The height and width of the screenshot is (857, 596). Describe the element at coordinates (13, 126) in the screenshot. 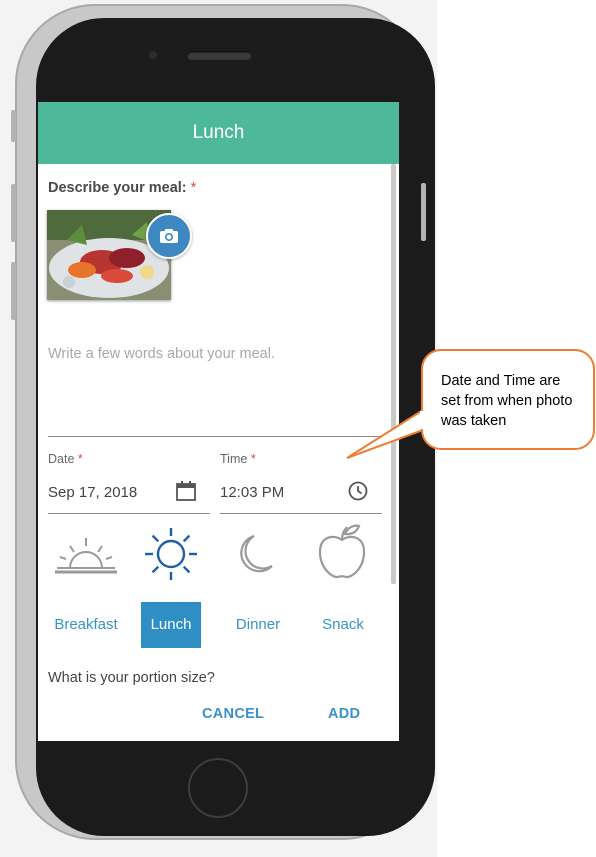

I see `mute-switch` at that location.